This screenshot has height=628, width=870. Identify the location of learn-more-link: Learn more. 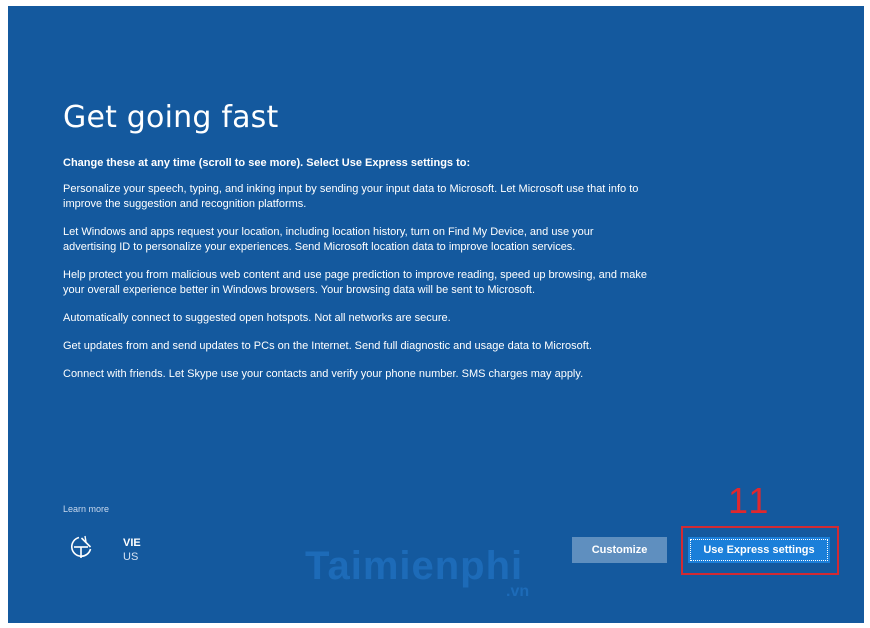
(86, 509).